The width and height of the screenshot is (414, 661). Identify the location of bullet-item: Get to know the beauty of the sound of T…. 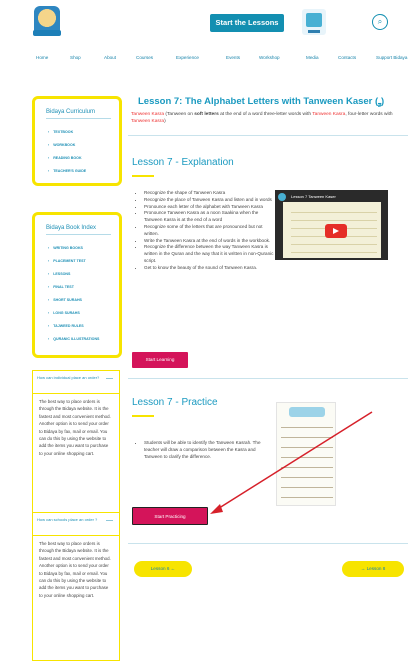
(209, 268).